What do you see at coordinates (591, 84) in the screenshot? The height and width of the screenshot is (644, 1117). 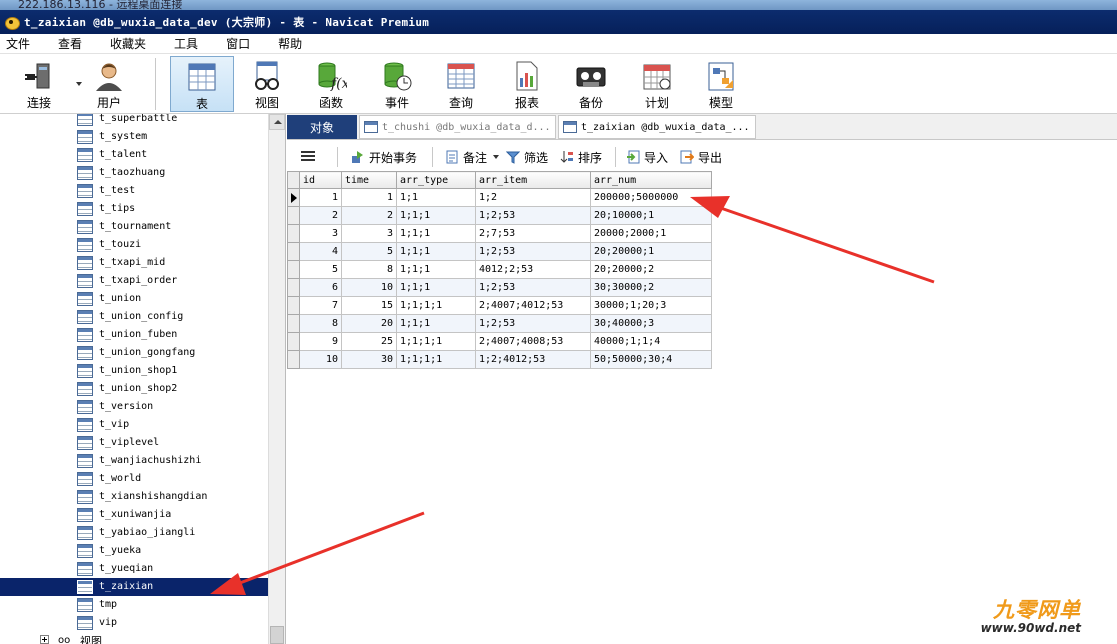 I see `backup-button: 备份` at bounding box center [591, 84].